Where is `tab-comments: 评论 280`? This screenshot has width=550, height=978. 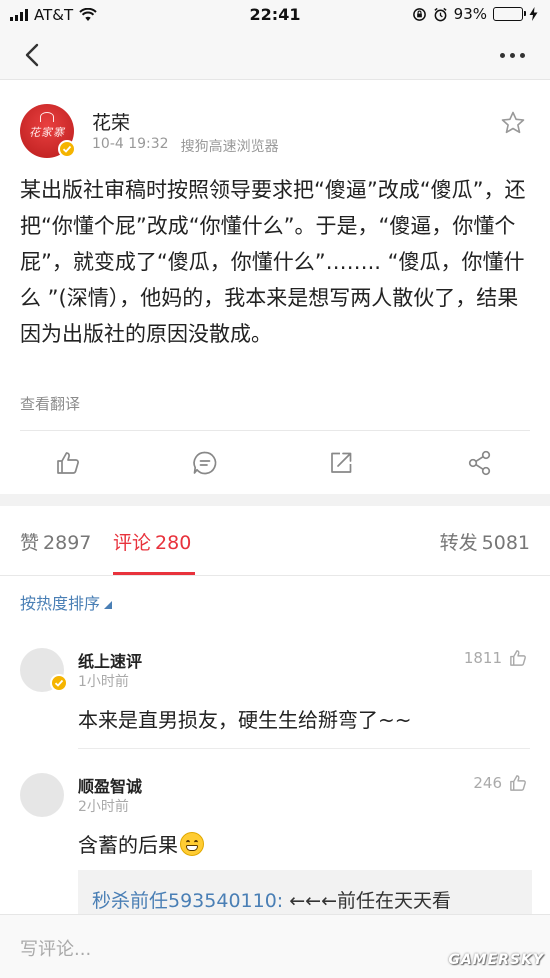
tab-comments: 评论 280 is located at coordinates (152, 541).